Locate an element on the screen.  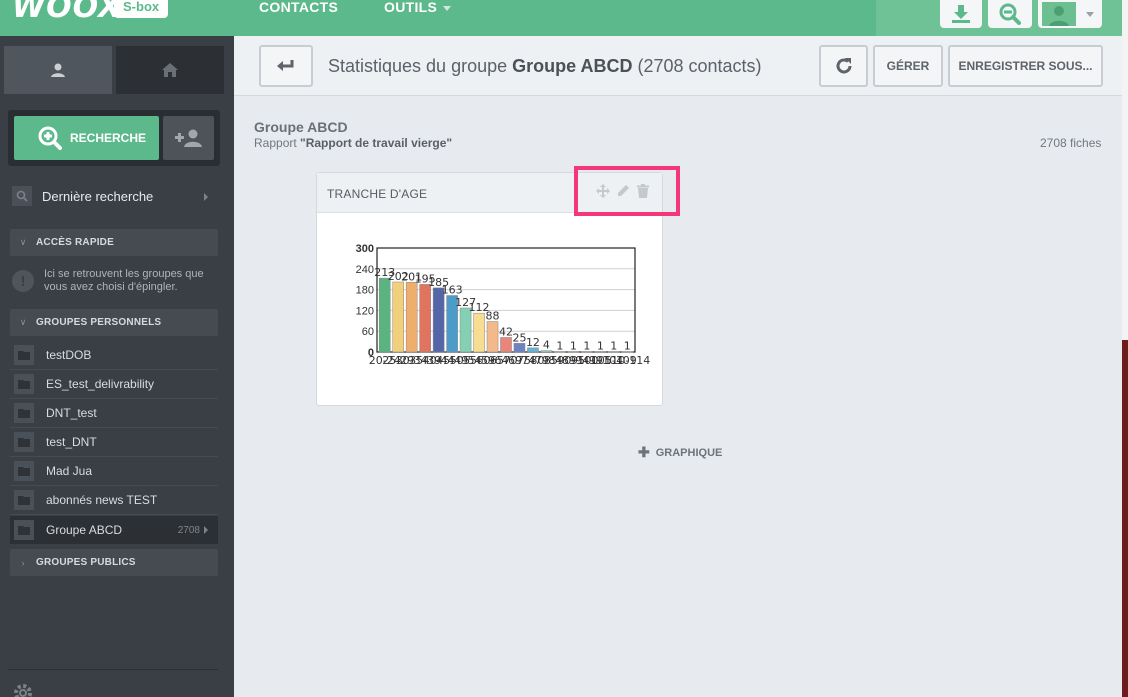
group-item: abonnés news TEST is located at coordinates (114, 500).